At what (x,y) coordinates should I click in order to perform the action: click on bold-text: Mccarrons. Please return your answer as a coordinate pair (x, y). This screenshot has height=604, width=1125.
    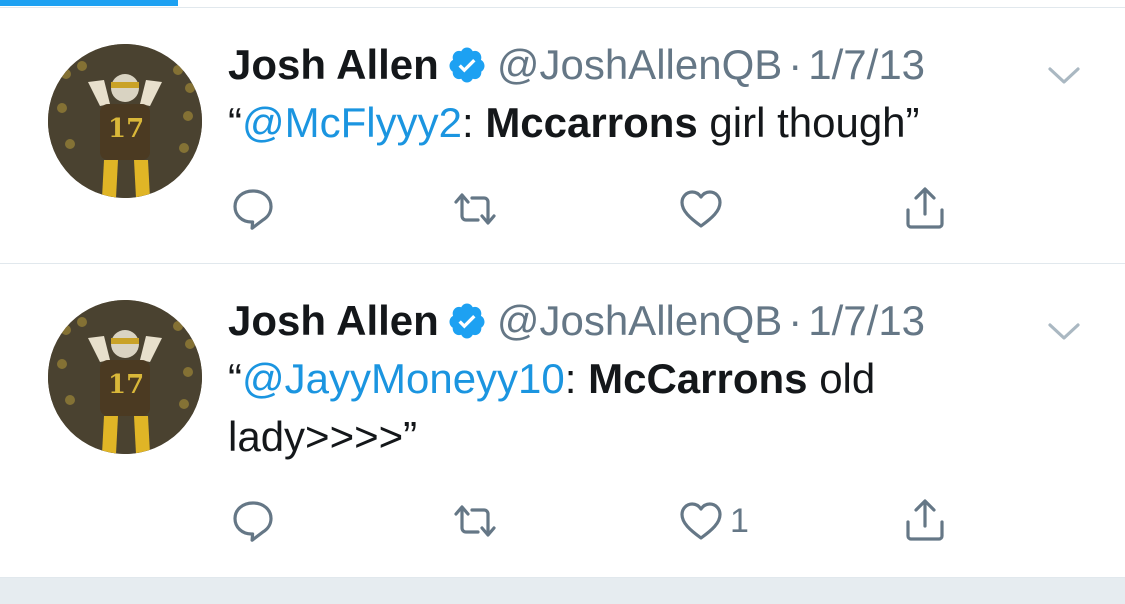
    Looking at the image, I should click on (591, 122).